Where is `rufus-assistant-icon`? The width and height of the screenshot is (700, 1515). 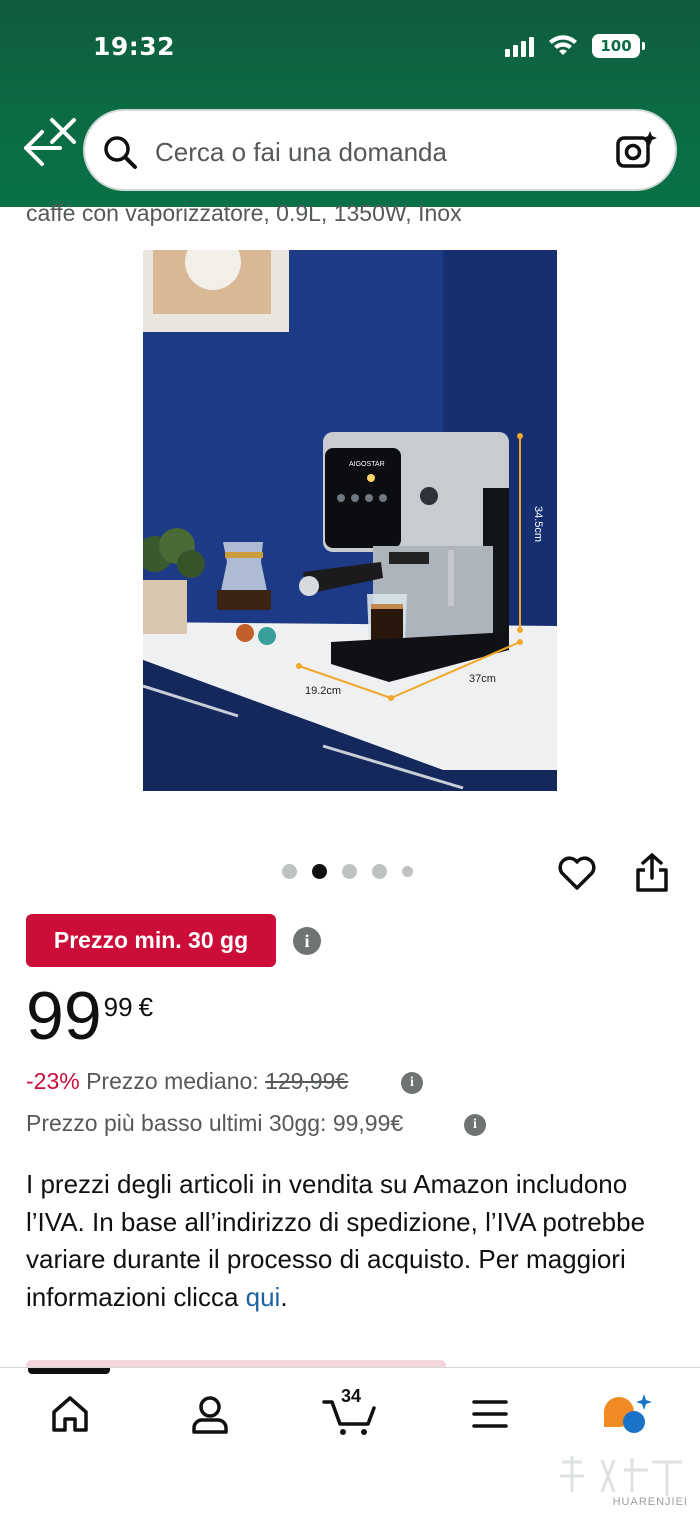
rufus-assistant-icon is located at coordinates (627, 1414).